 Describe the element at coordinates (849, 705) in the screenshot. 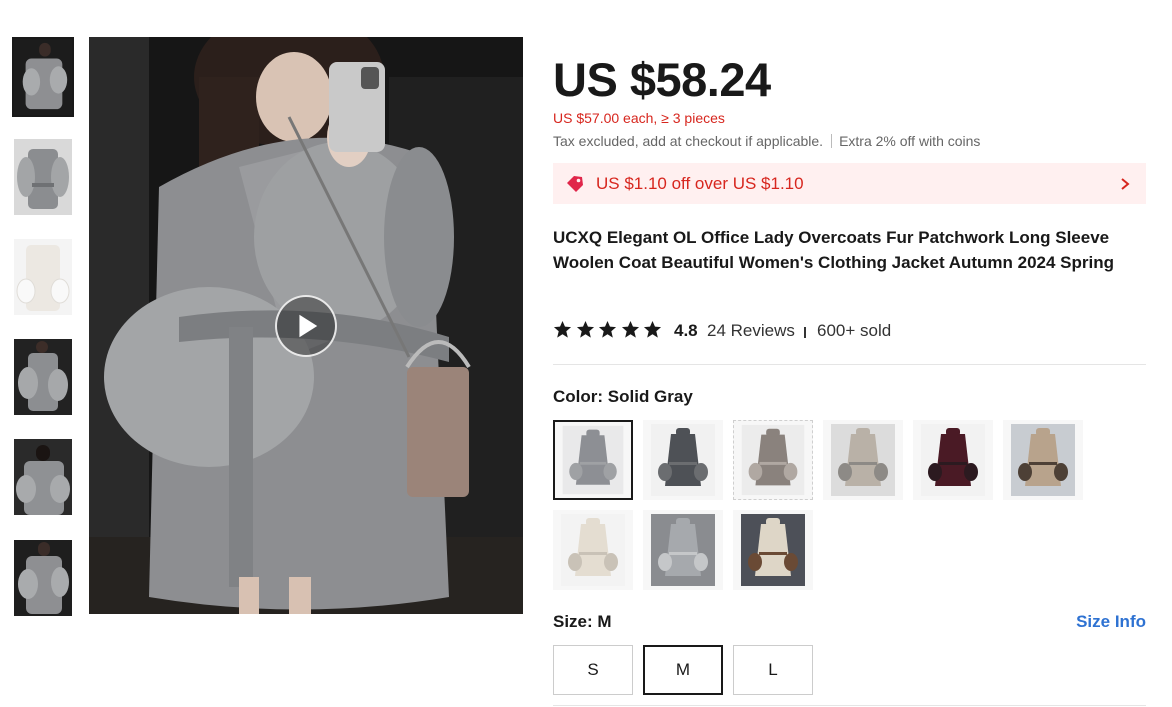

I see `divider-bottom` at that location.